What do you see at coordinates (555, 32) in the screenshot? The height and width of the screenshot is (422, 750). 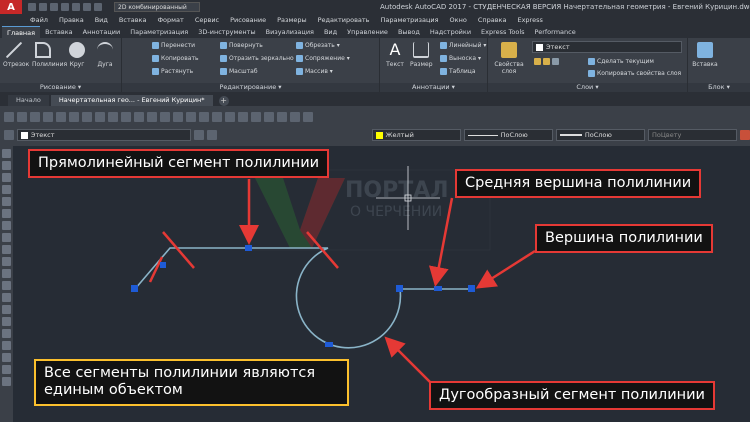 I see `tab-performance: Performance` at bounding box center [555, 32].